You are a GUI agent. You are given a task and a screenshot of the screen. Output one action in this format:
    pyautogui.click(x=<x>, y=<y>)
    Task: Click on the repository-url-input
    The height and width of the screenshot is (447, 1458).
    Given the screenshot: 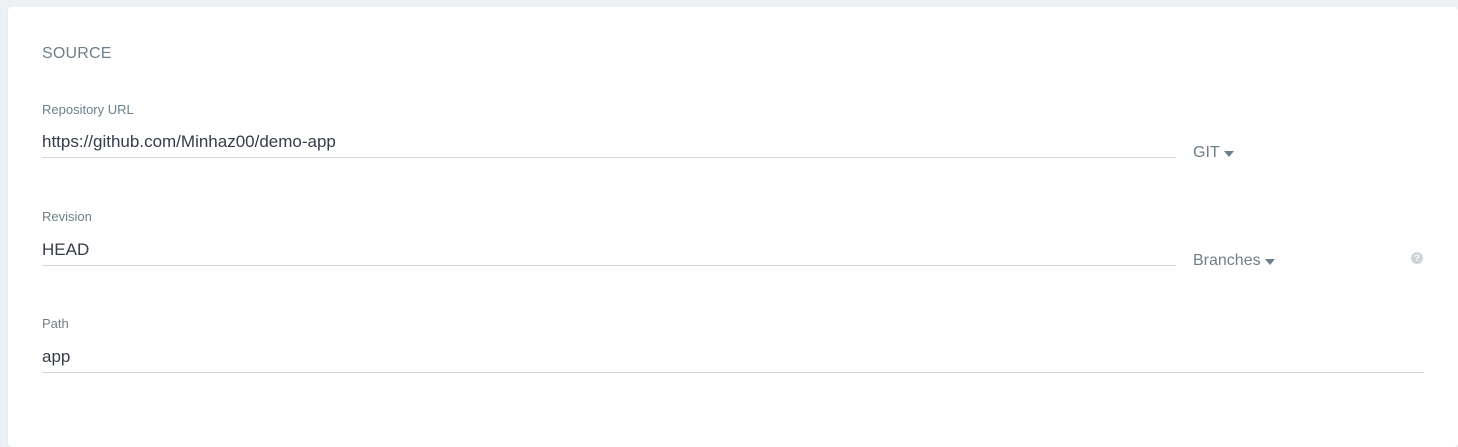 What is the action you would take?
    pyautogui.click(x=609, y=142)
    